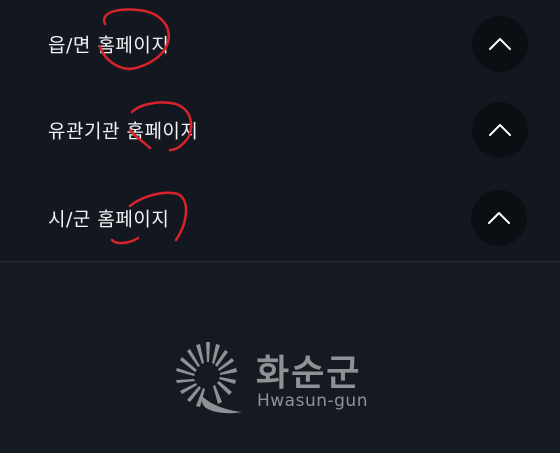 The height and width of the screenshot is (453, 560). What do you see at coordinates (209, 378) in the screenshot?
I see `sunflower-emblem-icon` at bounding box center [209, 378].